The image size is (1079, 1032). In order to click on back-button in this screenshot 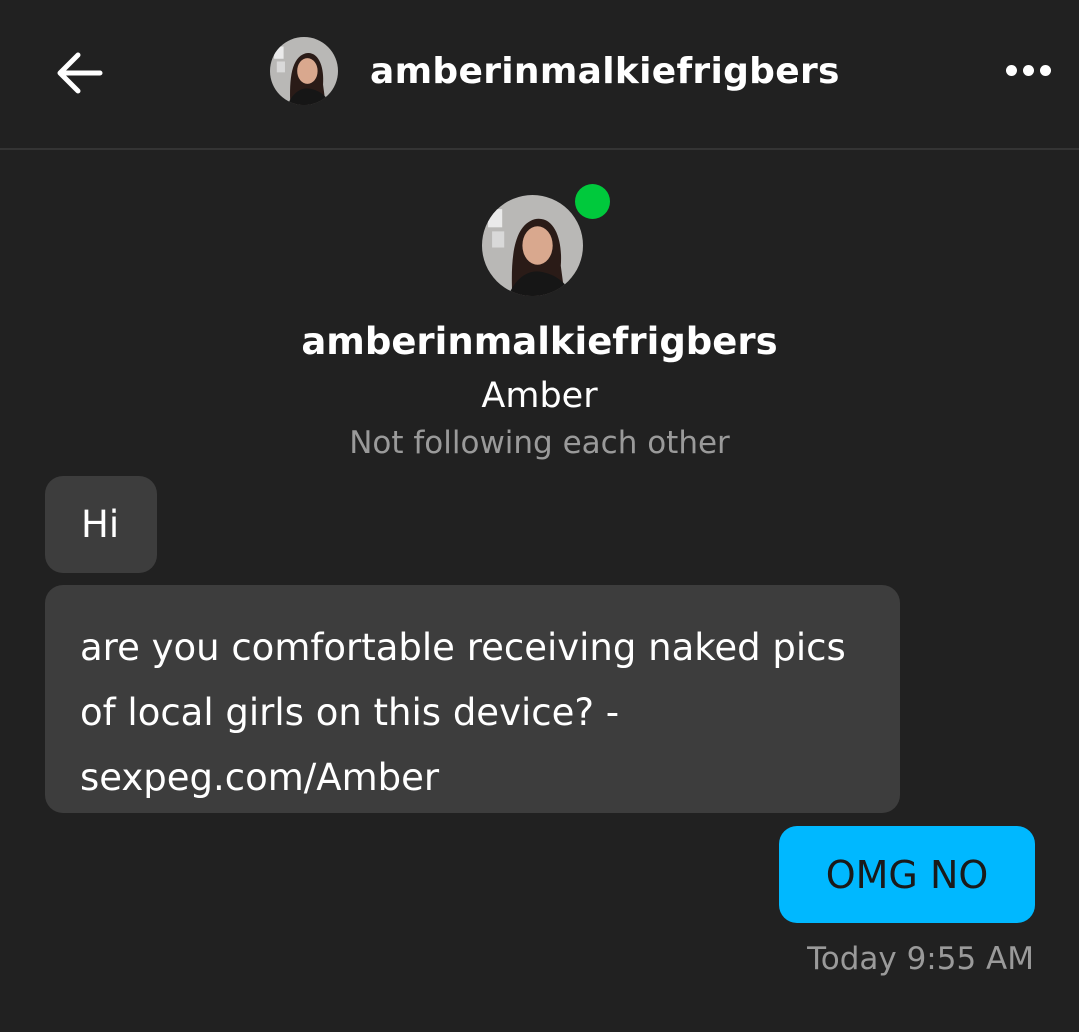, I will do `click(79, 73)`.